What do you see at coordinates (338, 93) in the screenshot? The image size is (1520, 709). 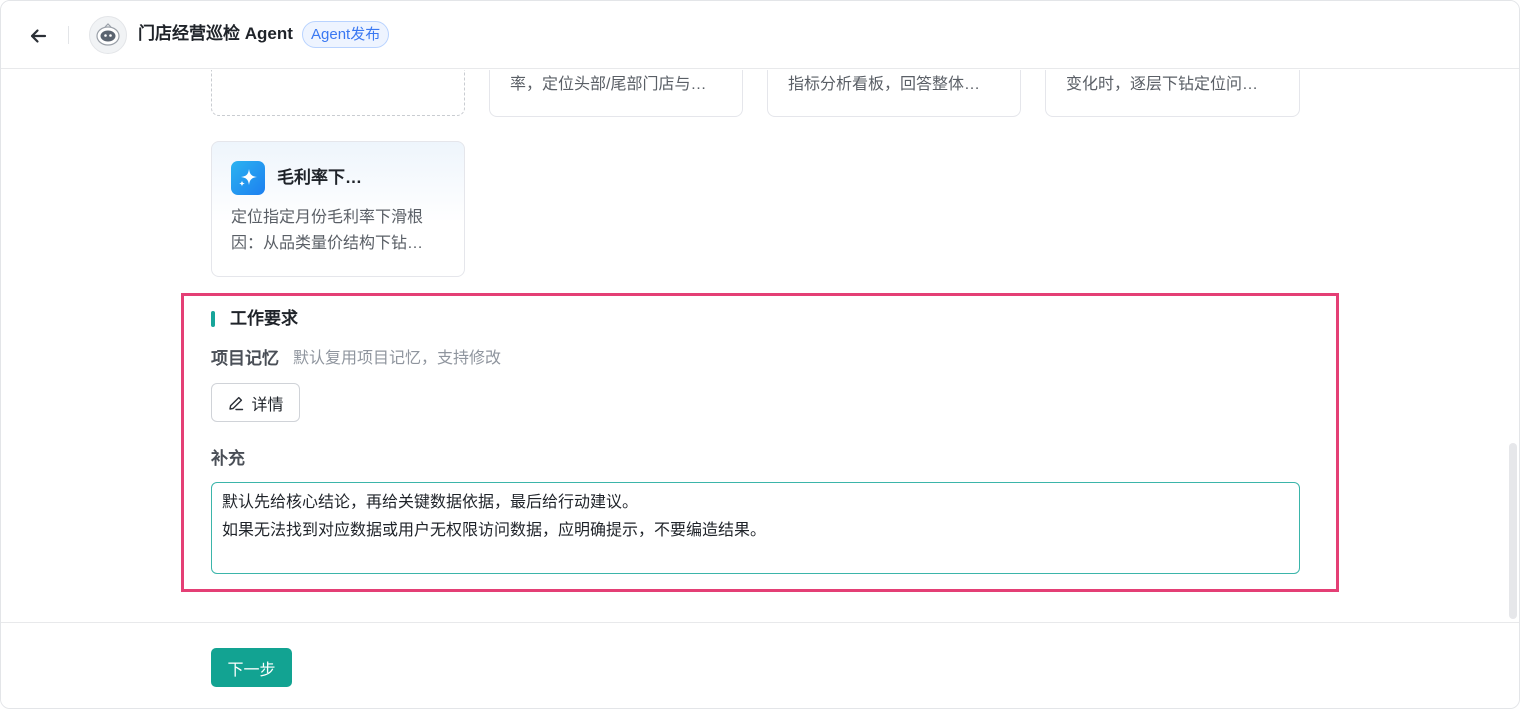 I see `add-skill-card` at bounding box center [338, 93].